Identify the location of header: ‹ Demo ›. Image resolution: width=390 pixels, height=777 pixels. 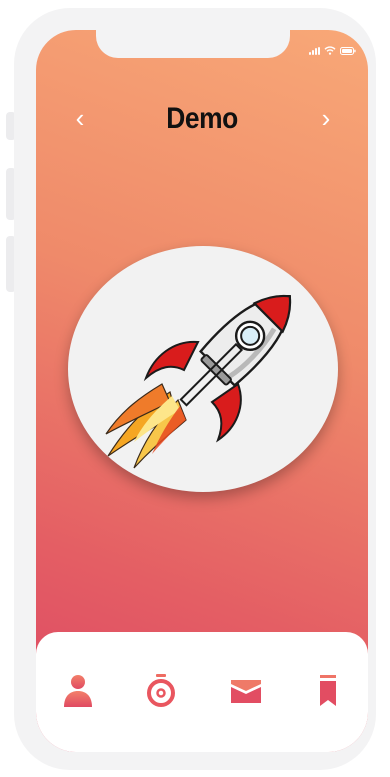
(202, 120).